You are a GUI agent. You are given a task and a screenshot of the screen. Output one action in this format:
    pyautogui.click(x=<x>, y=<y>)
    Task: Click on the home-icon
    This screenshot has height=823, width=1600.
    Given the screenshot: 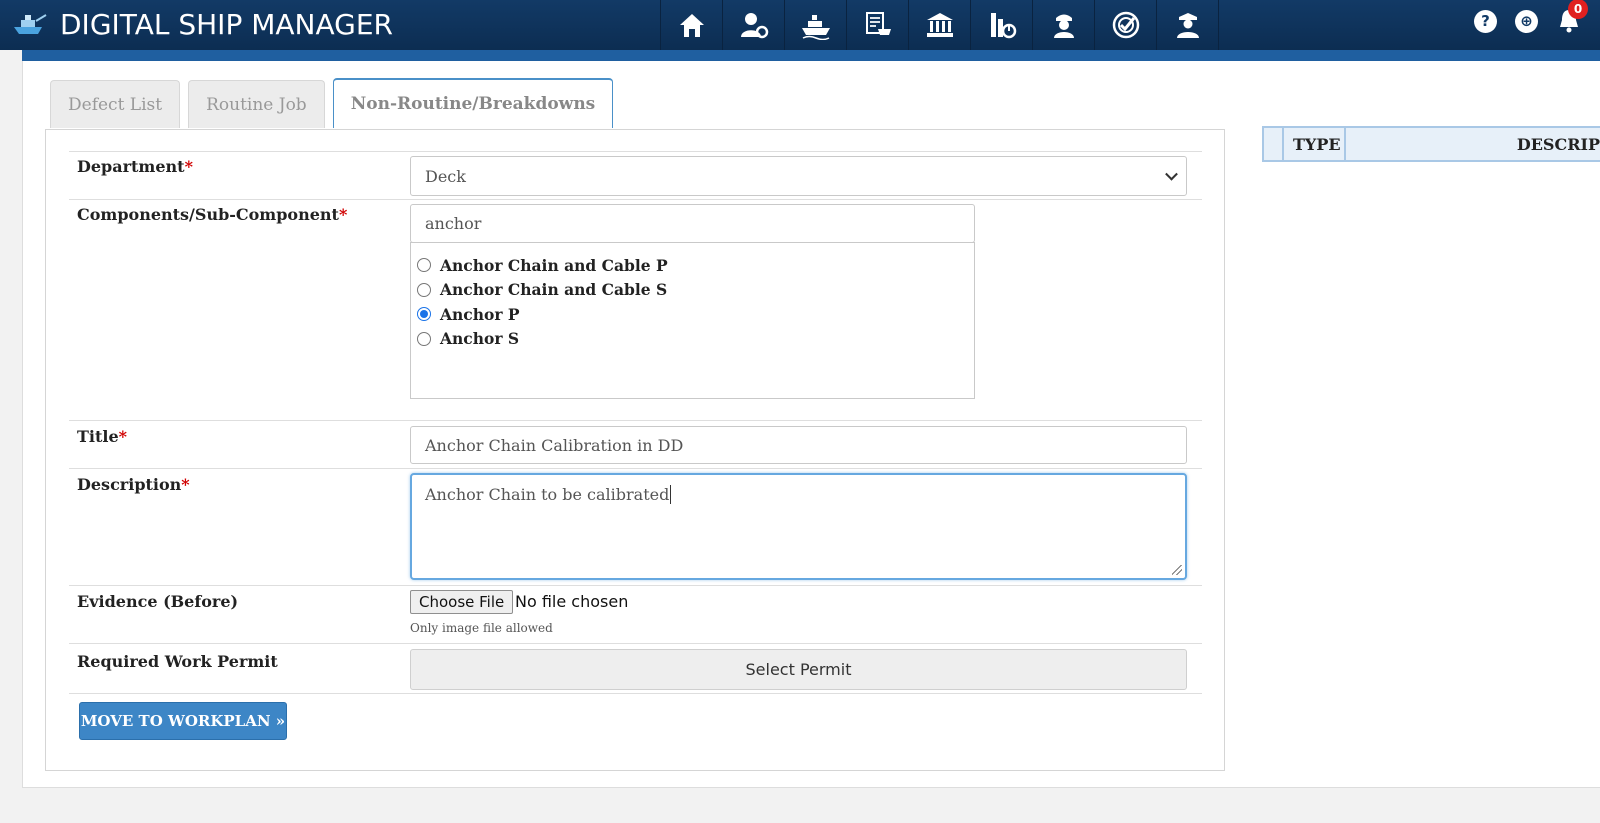 What is the action you would take?
    pyautogui.click(x=691, y=25)
    